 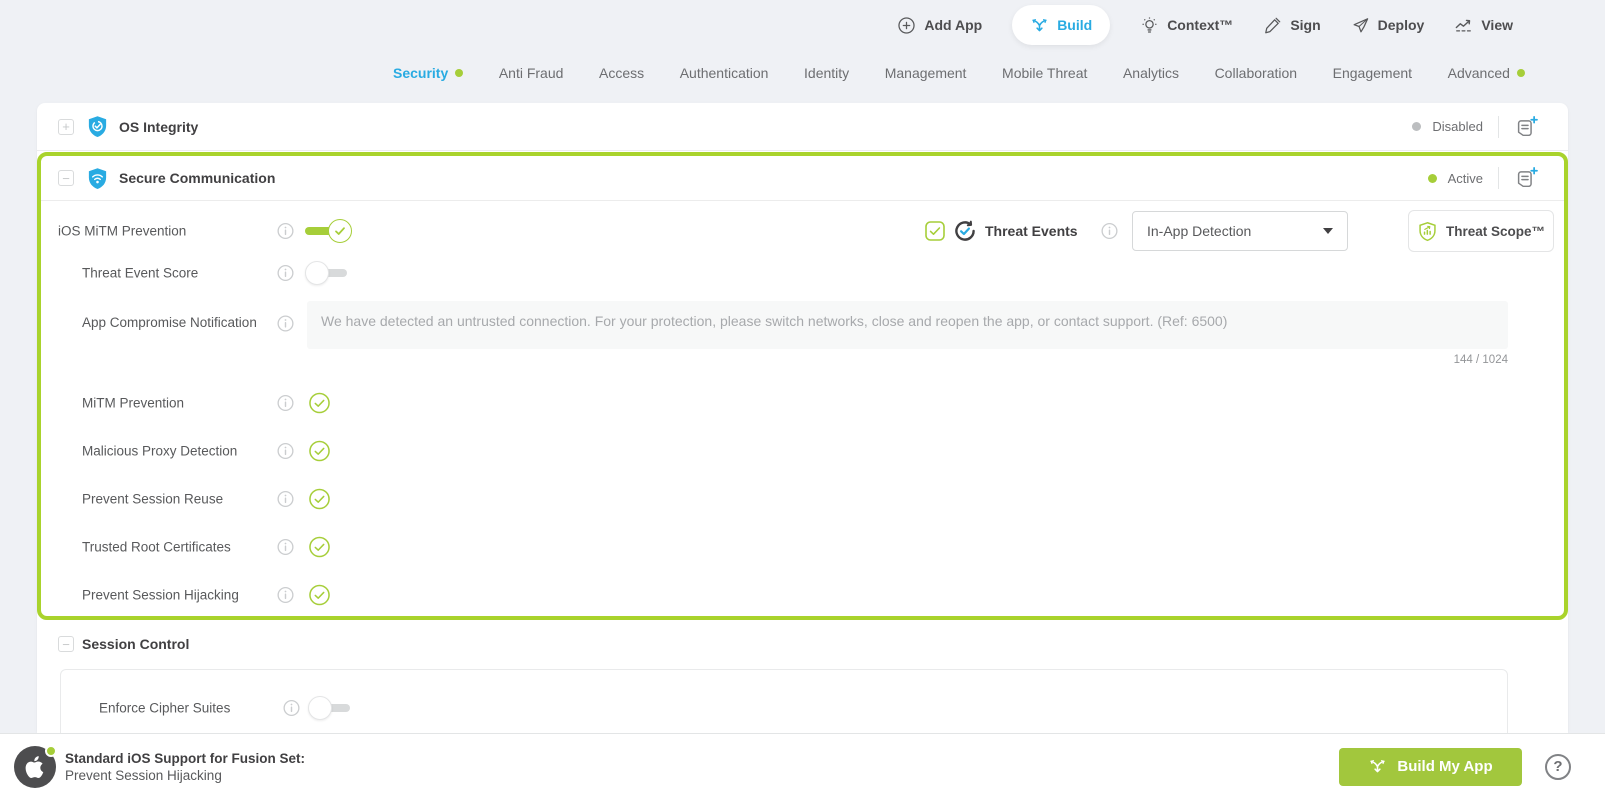 What do you see at coordinates (784, 708) in the screenshot?
I see `enforce-cipher-suites-row: Enforce Cipher Suites` at bounding box center [784, 708].